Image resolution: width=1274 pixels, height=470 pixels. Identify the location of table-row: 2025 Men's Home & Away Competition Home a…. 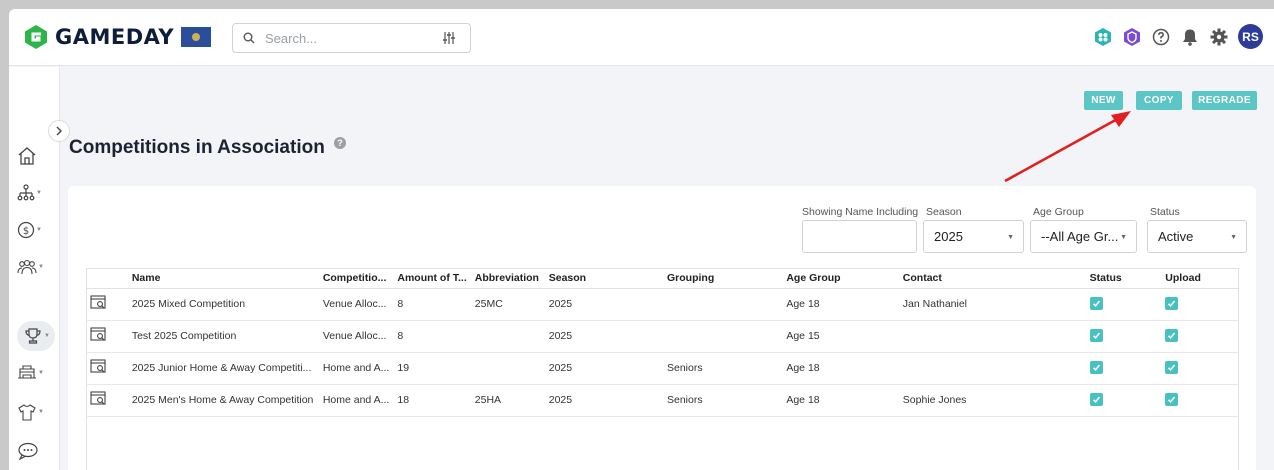
(662, 400).